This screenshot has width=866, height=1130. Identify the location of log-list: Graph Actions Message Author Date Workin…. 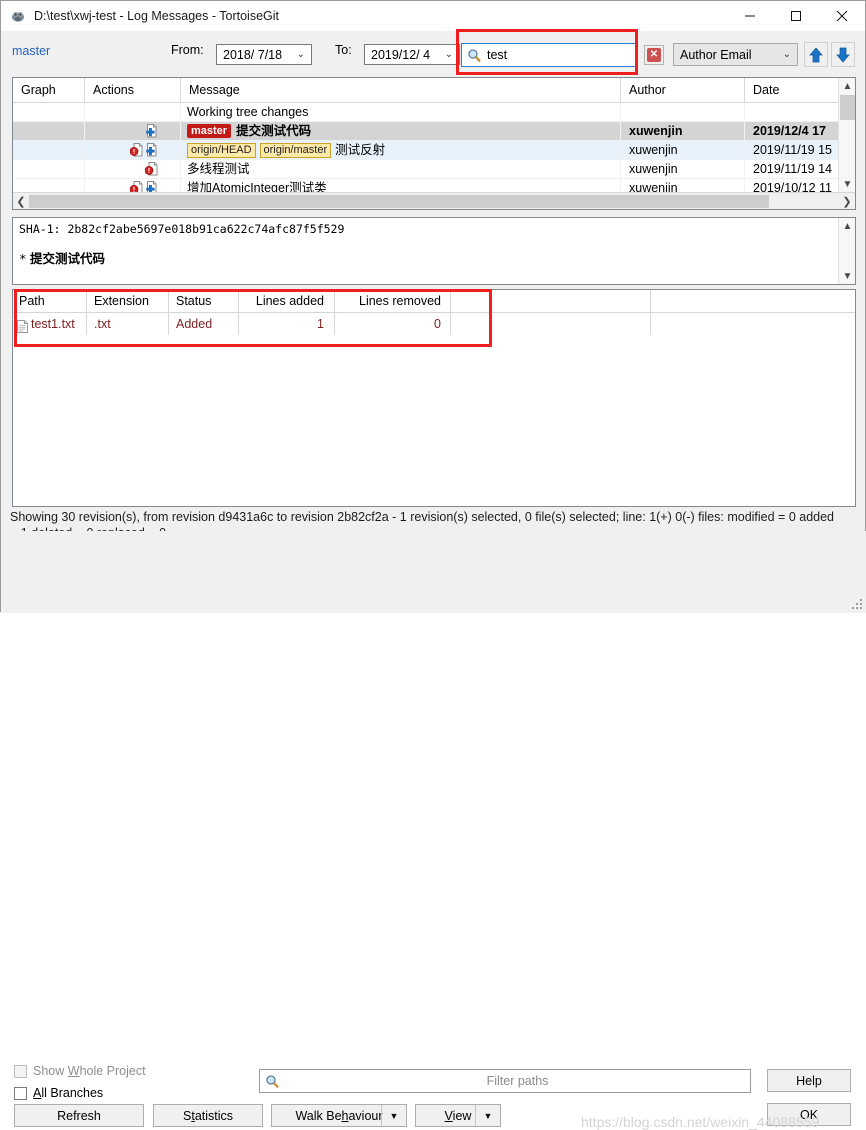
(434, 143).